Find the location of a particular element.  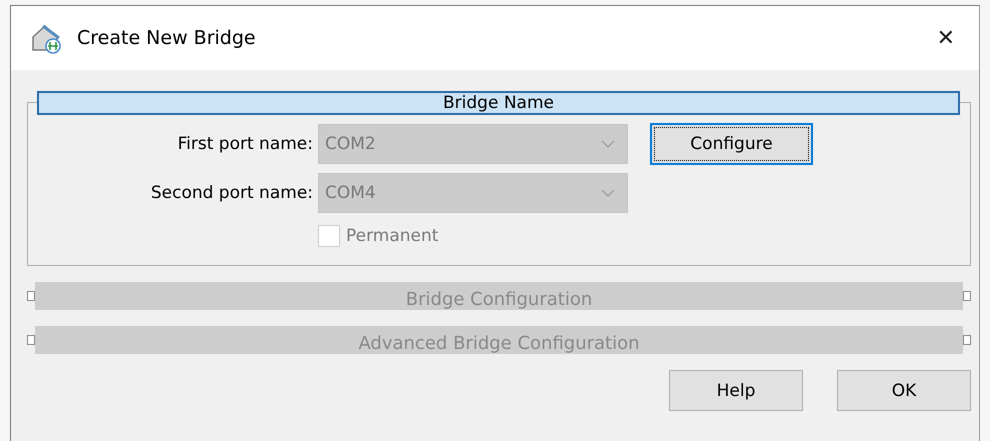

close-button: ✕ is located at coordinates (945, 38).